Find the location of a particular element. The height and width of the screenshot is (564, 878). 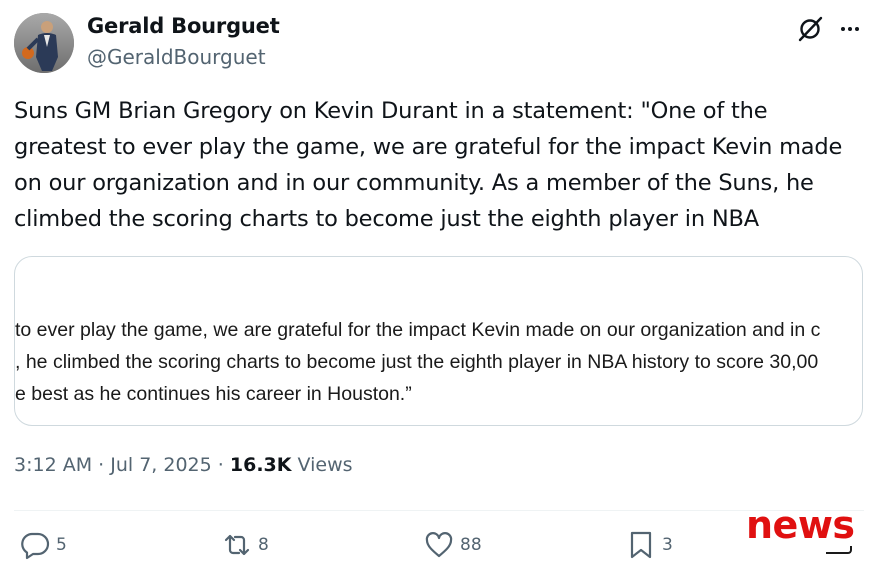

avatar is located at coordinates (44, 43).